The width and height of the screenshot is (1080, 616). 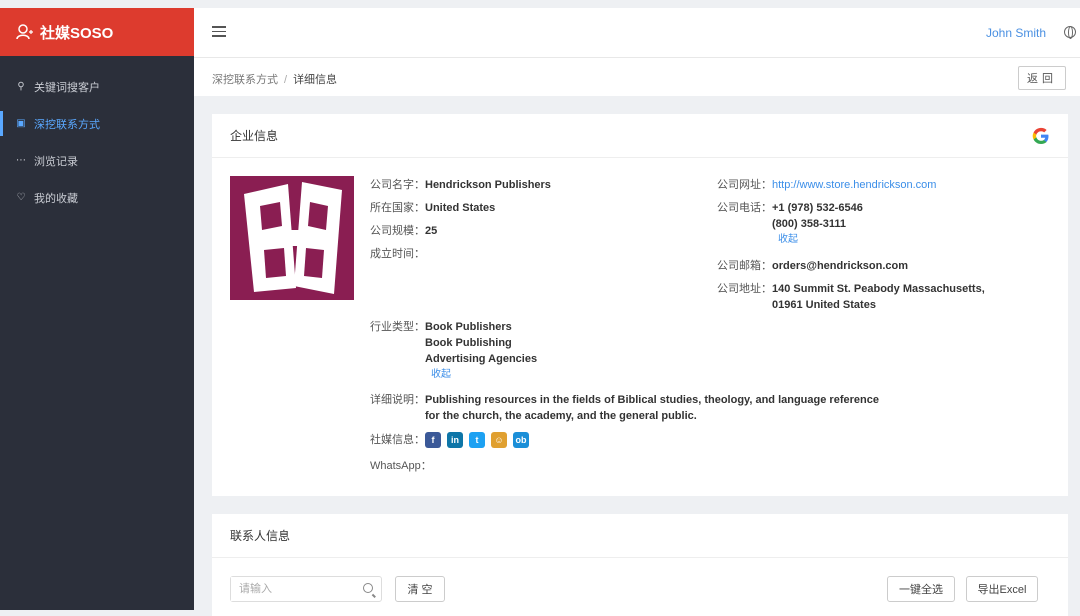 I want to click on user-name: John Smith, so click(x=1016, y=33).